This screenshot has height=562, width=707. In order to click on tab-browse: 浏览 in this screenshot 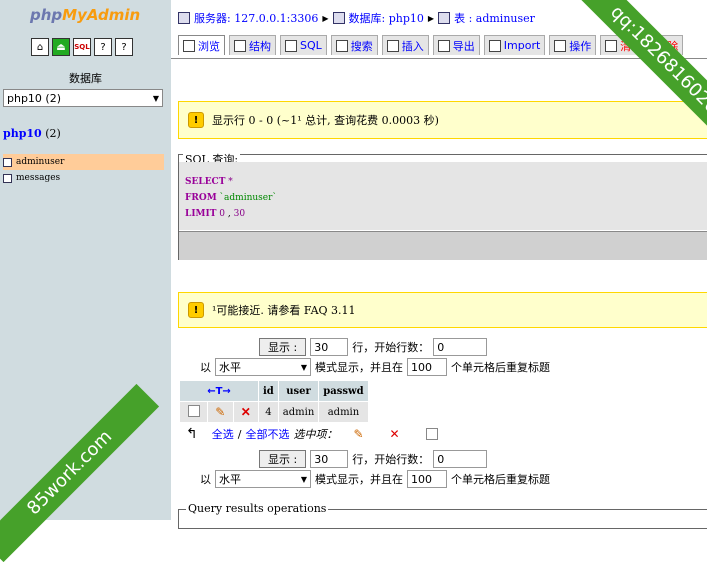, I will do `click(201, 45)`.